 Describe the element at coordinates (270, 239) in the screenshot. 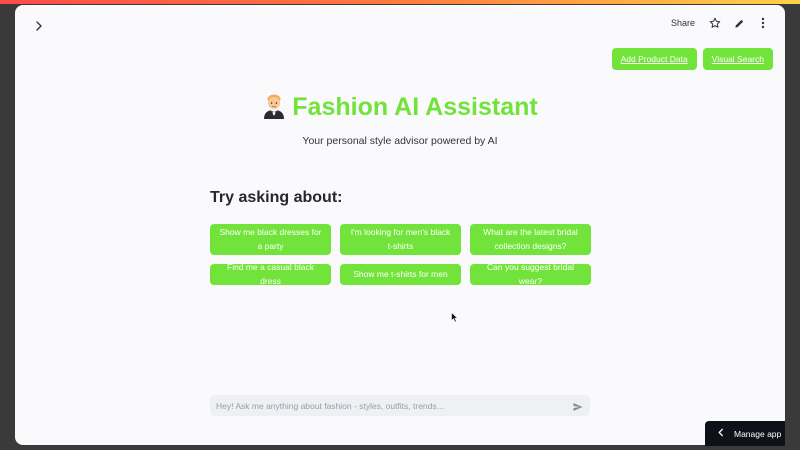

I see `suggestion-button: Show me black dresses for a party` at that location.